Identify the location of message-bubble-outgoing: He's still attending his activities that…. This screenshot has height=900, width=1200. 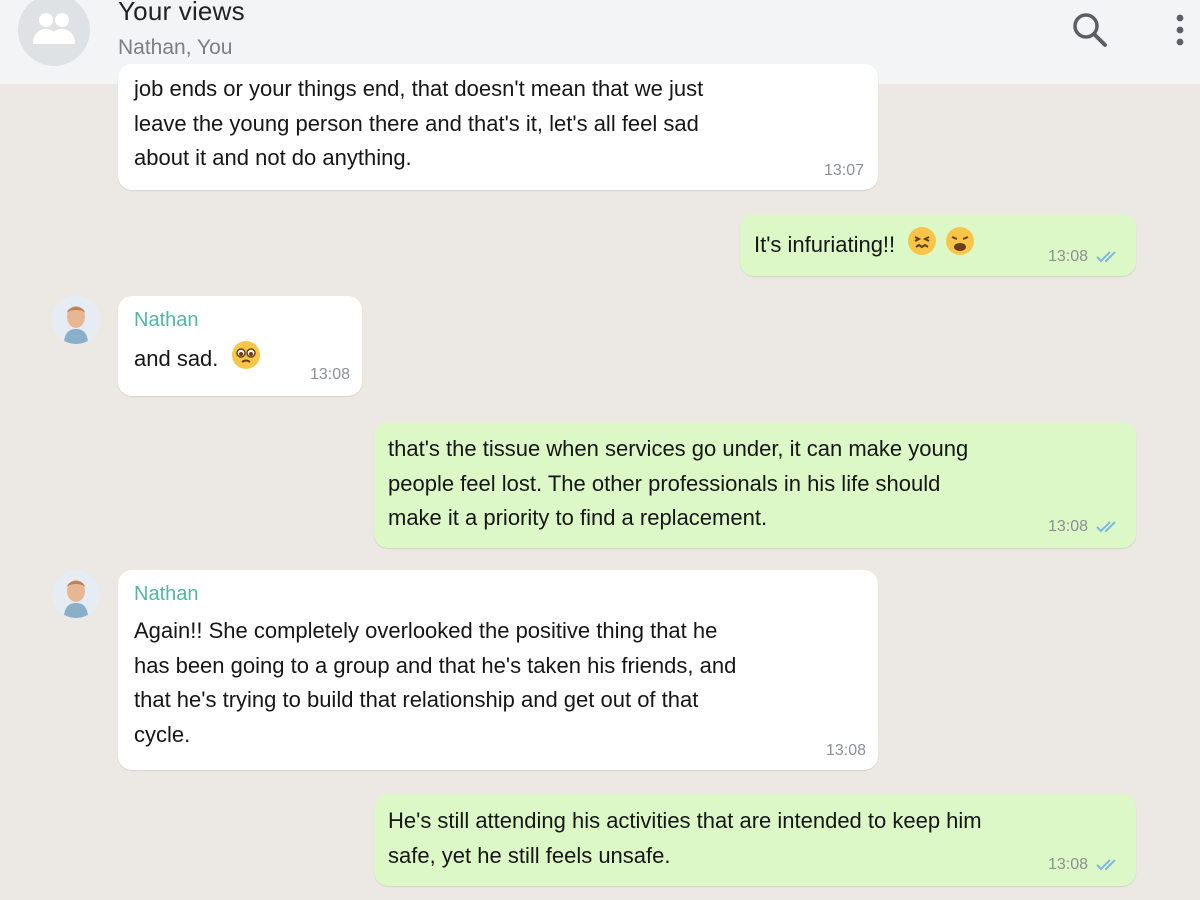
(755, 840).